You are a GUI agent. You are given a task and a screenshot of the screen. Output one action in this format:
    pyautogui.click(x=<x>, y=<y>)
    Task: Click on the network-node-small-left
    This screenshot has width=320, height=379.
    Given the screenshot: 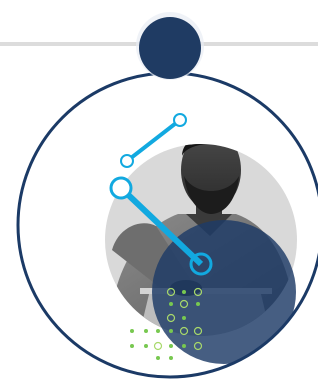 What is the action you would take?
    pyautogui.click(x=127, y=161)
    